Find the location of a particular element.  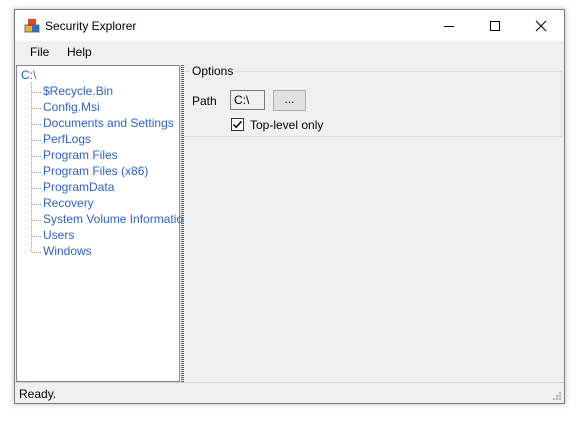

tree-item-users: Users is located at coordinates (58, 236).